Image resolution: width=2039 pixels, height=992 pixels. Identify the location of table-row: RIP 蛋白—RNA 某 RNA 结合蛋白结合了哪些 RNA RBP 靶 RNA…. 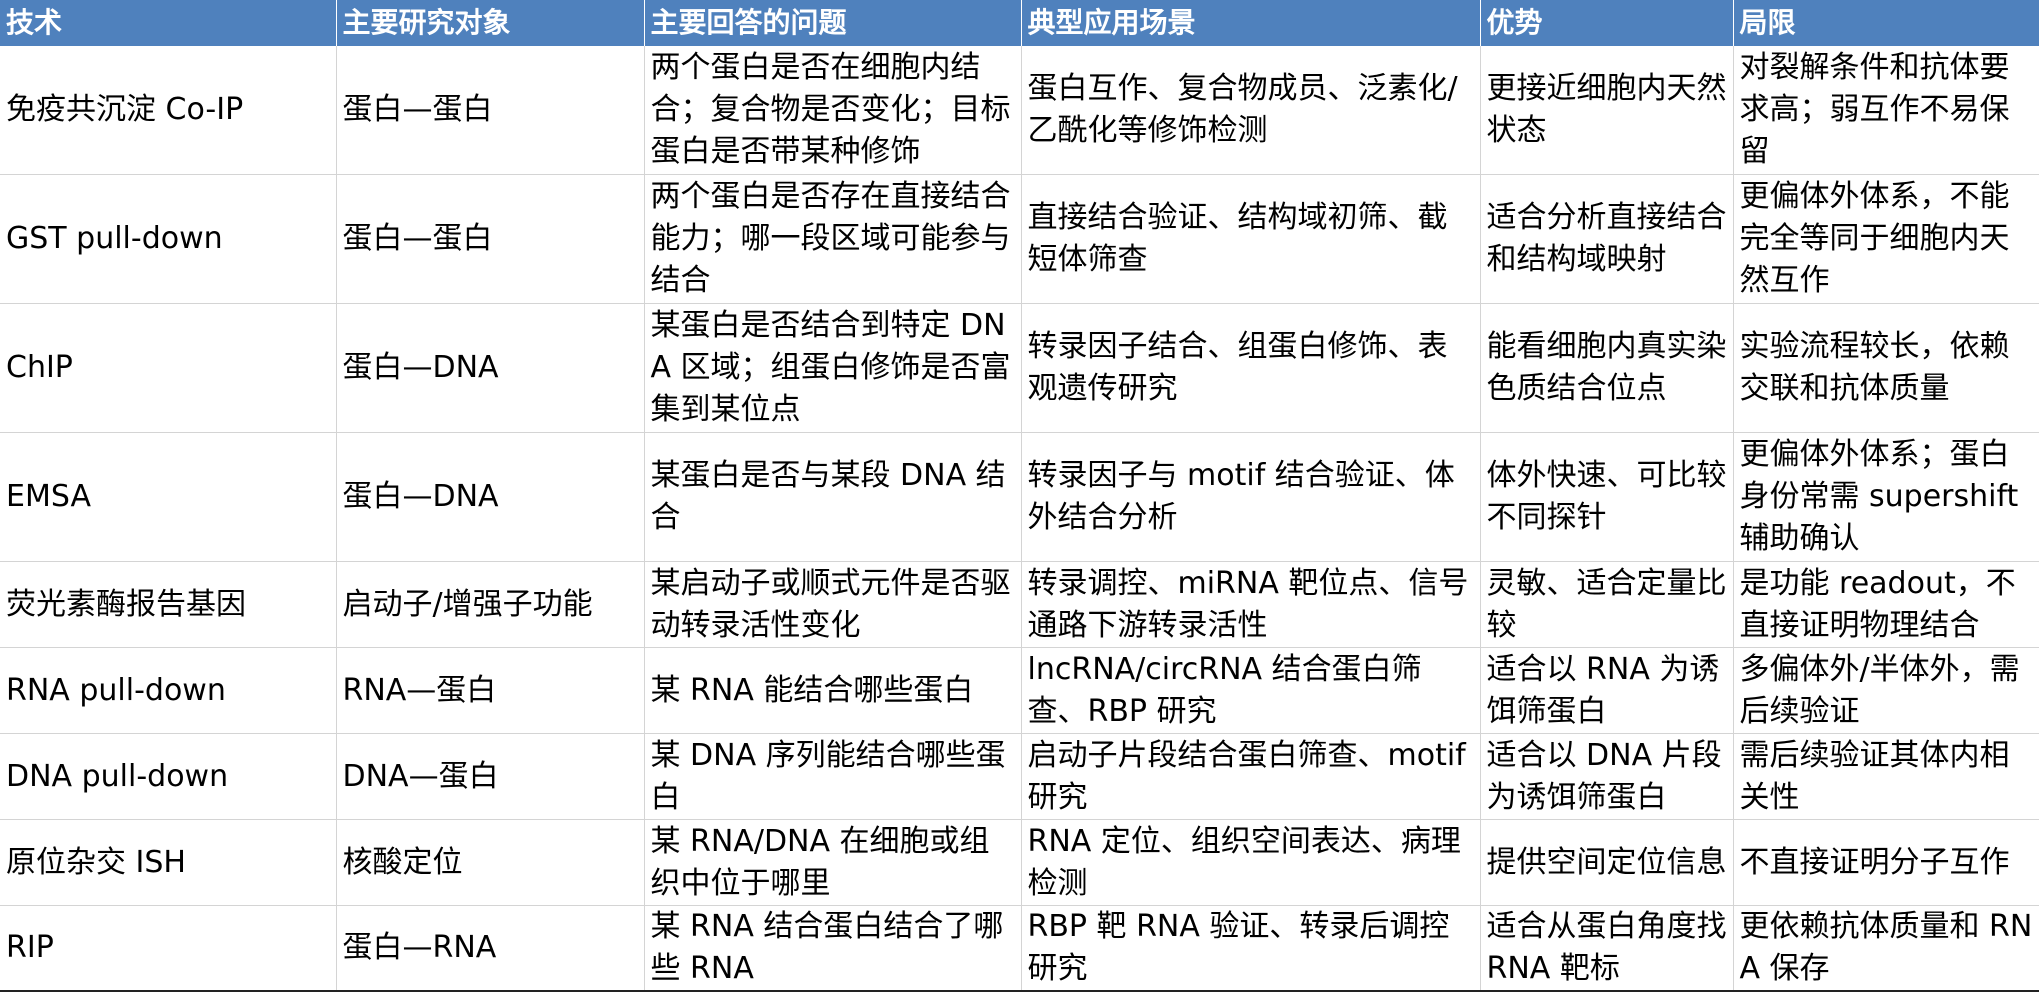
(1019, 948).